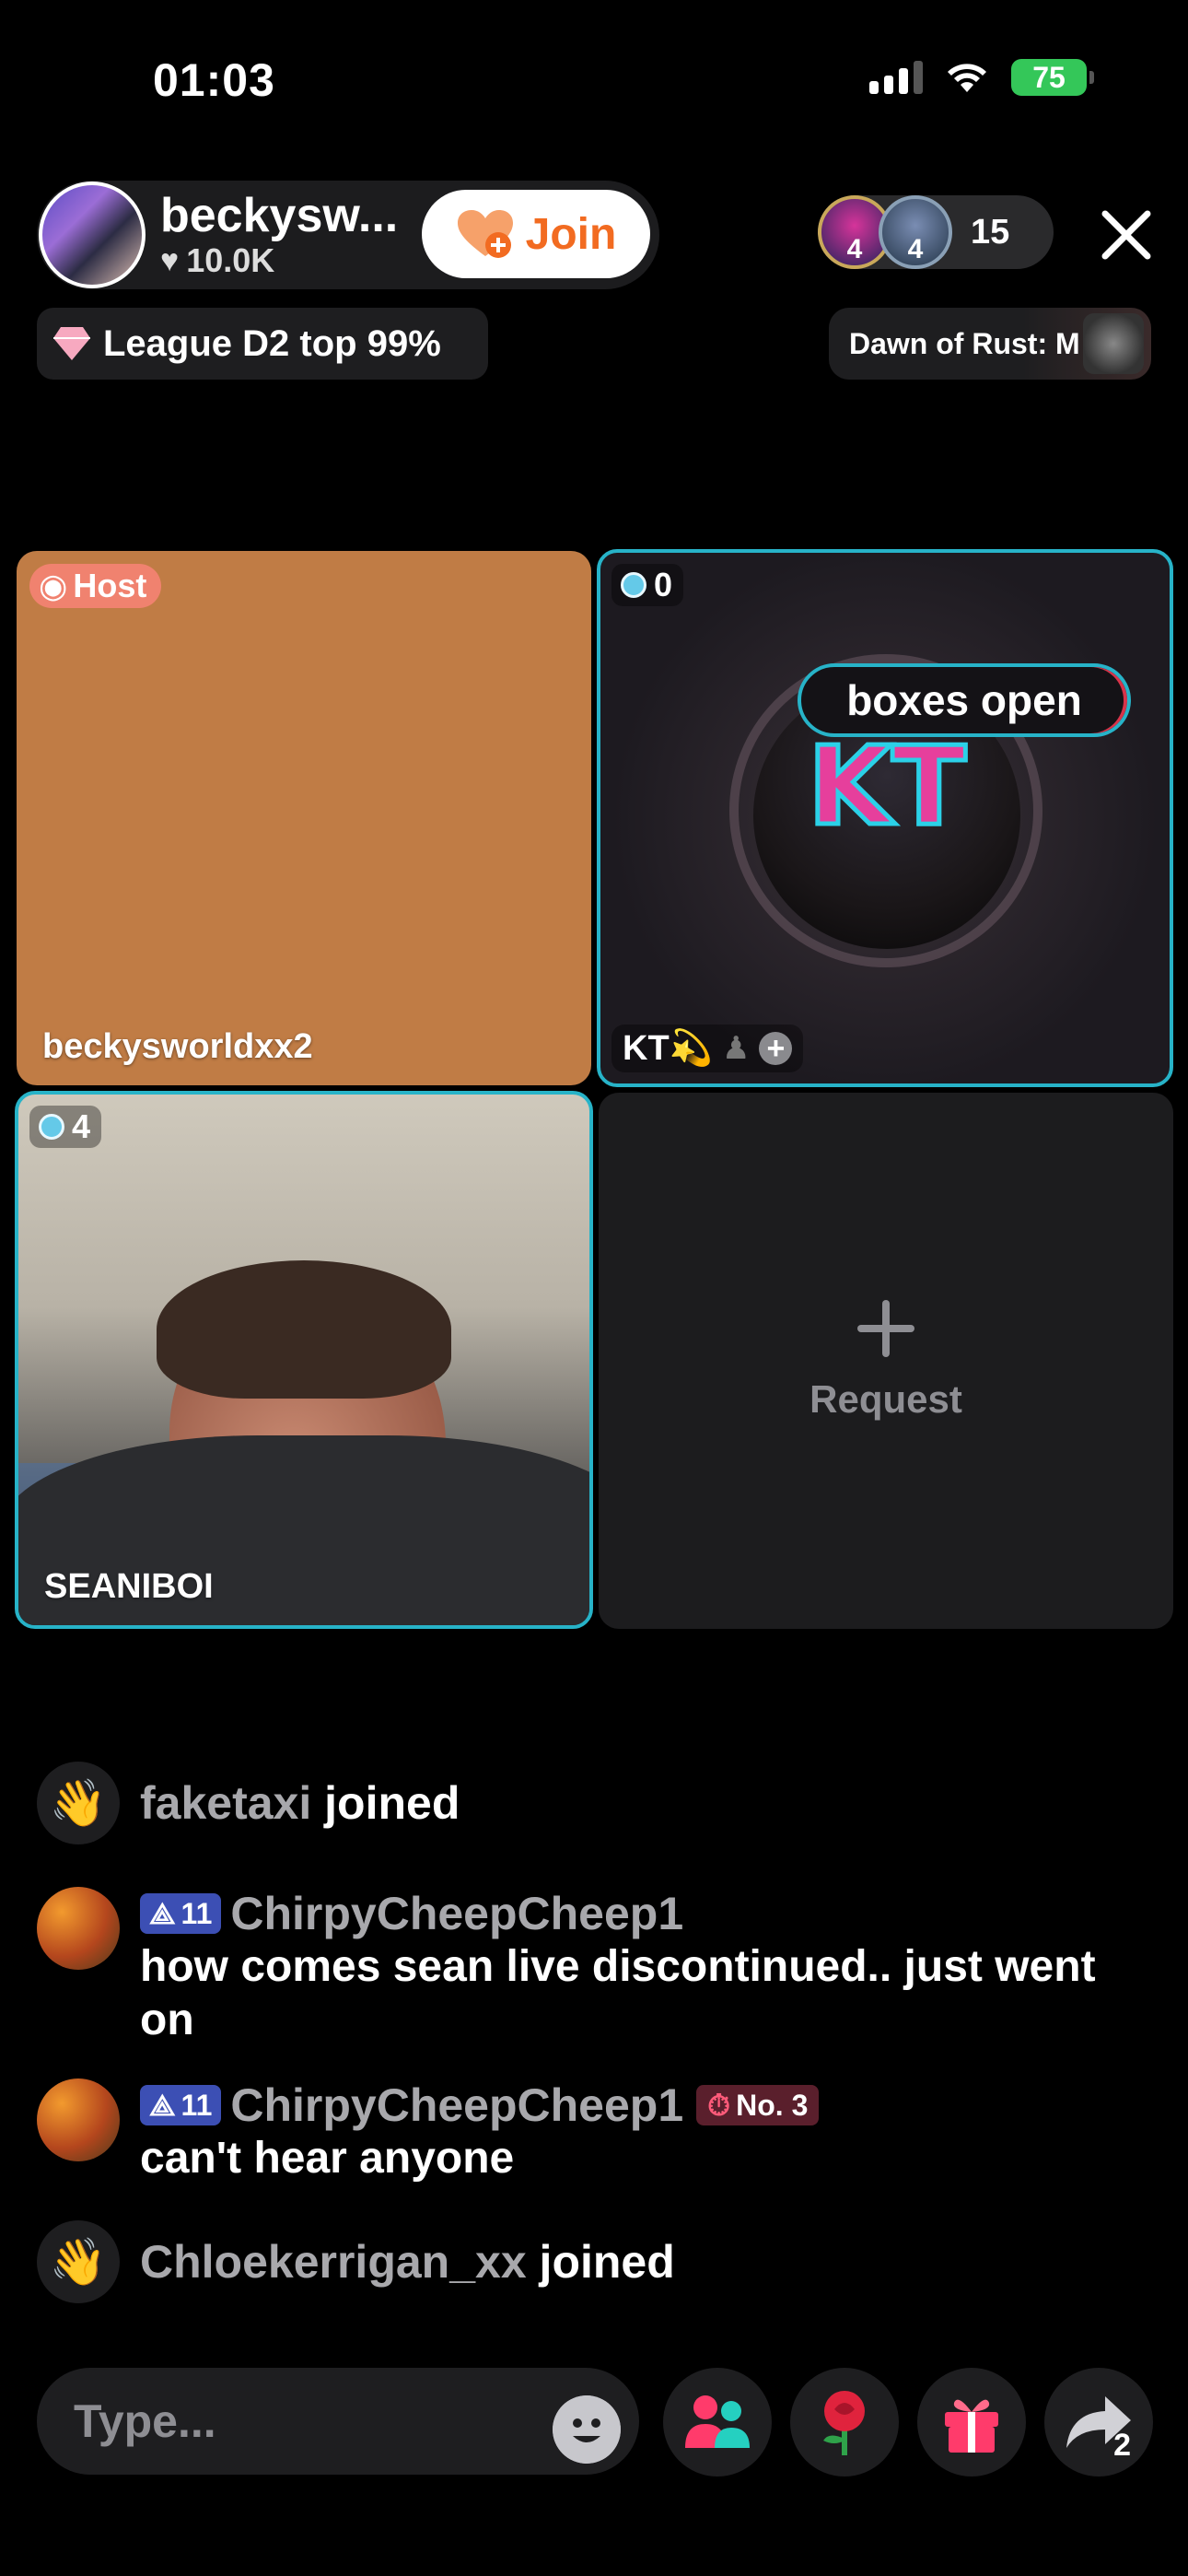 The image size is (1188, 2576). Describe the element at coordinates (214, 80) in the screenshot. I see `status-time: 01:03` at that location.